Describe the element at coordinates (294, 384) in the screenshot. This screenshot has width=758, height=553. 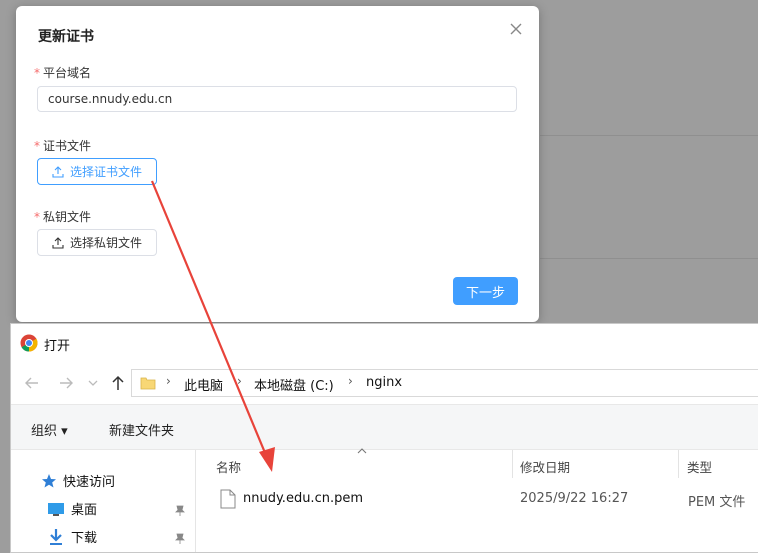
I see `breadcrumb-item: 本地磁盘 (C:)` at that location.